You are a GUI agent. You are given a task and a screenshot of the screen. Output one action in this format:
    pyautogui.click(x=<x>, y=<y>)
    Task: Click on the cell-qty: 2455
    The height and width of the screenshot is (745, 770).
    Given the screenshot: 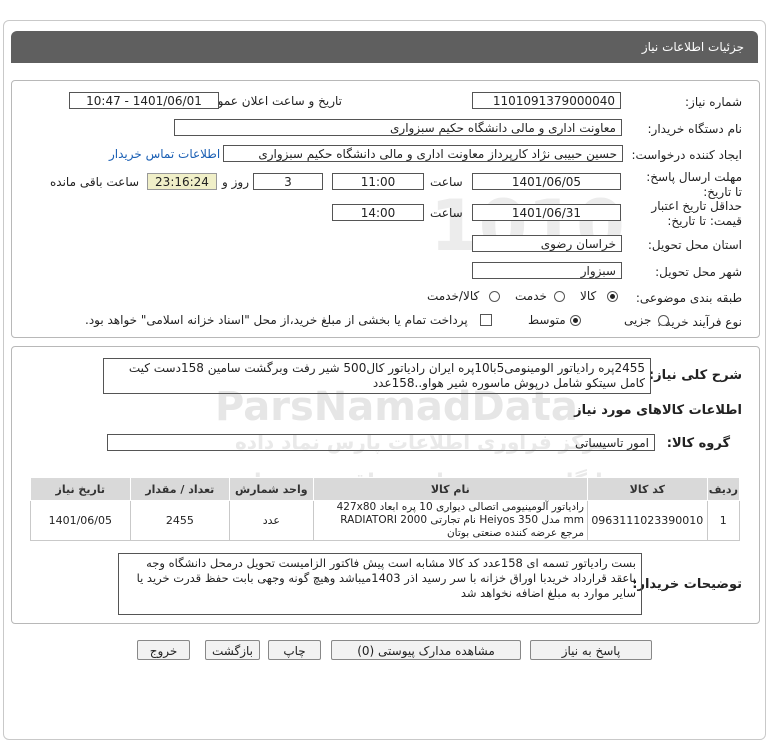 What is the action you would take?
    pyautogui.click(x=180, y=520)
    